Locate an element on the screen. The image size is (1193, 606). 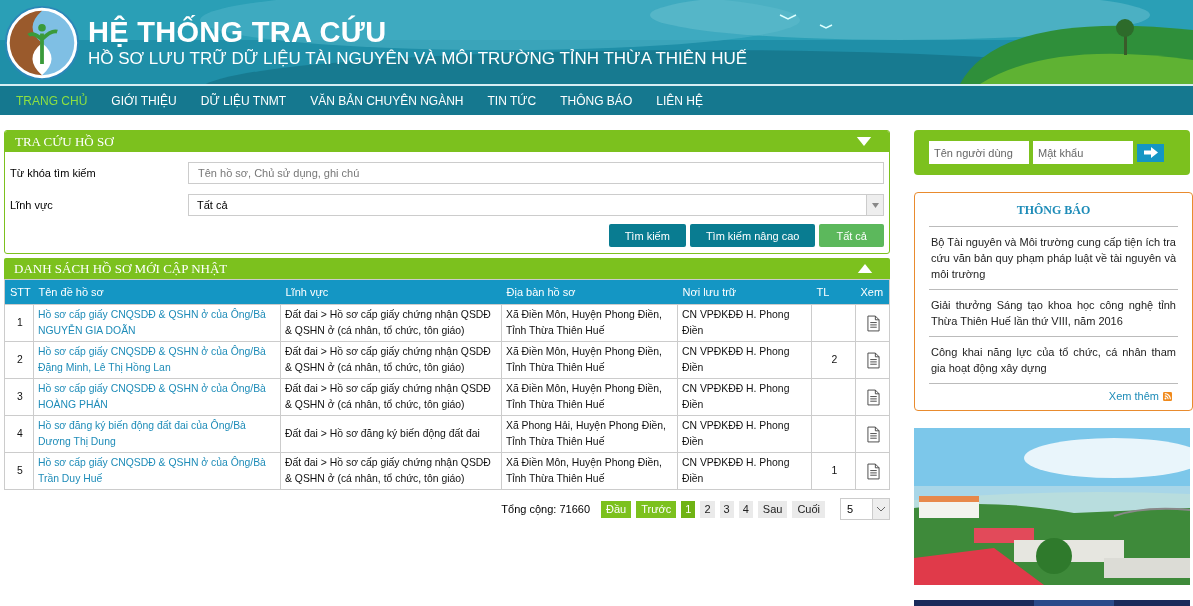
nav-link: VĂN BẢN CHUYÊN NGÀNH is located at coordinates (387, 100).